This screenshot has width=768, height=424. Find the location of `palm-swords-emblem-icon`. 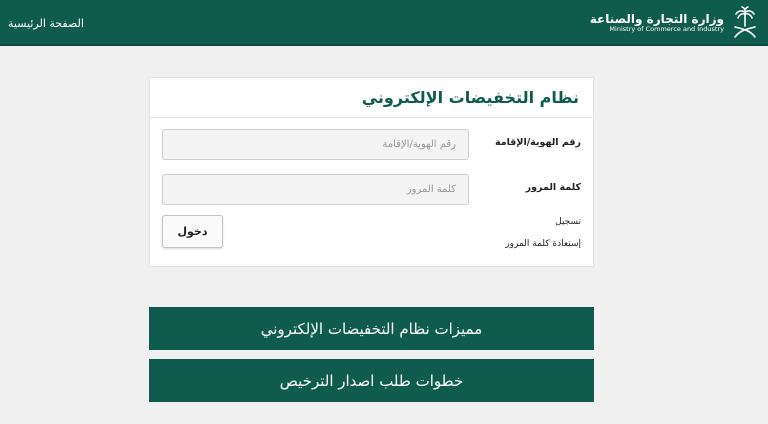

palm-swords-emblem-icon is located at coordinates (745, 22).